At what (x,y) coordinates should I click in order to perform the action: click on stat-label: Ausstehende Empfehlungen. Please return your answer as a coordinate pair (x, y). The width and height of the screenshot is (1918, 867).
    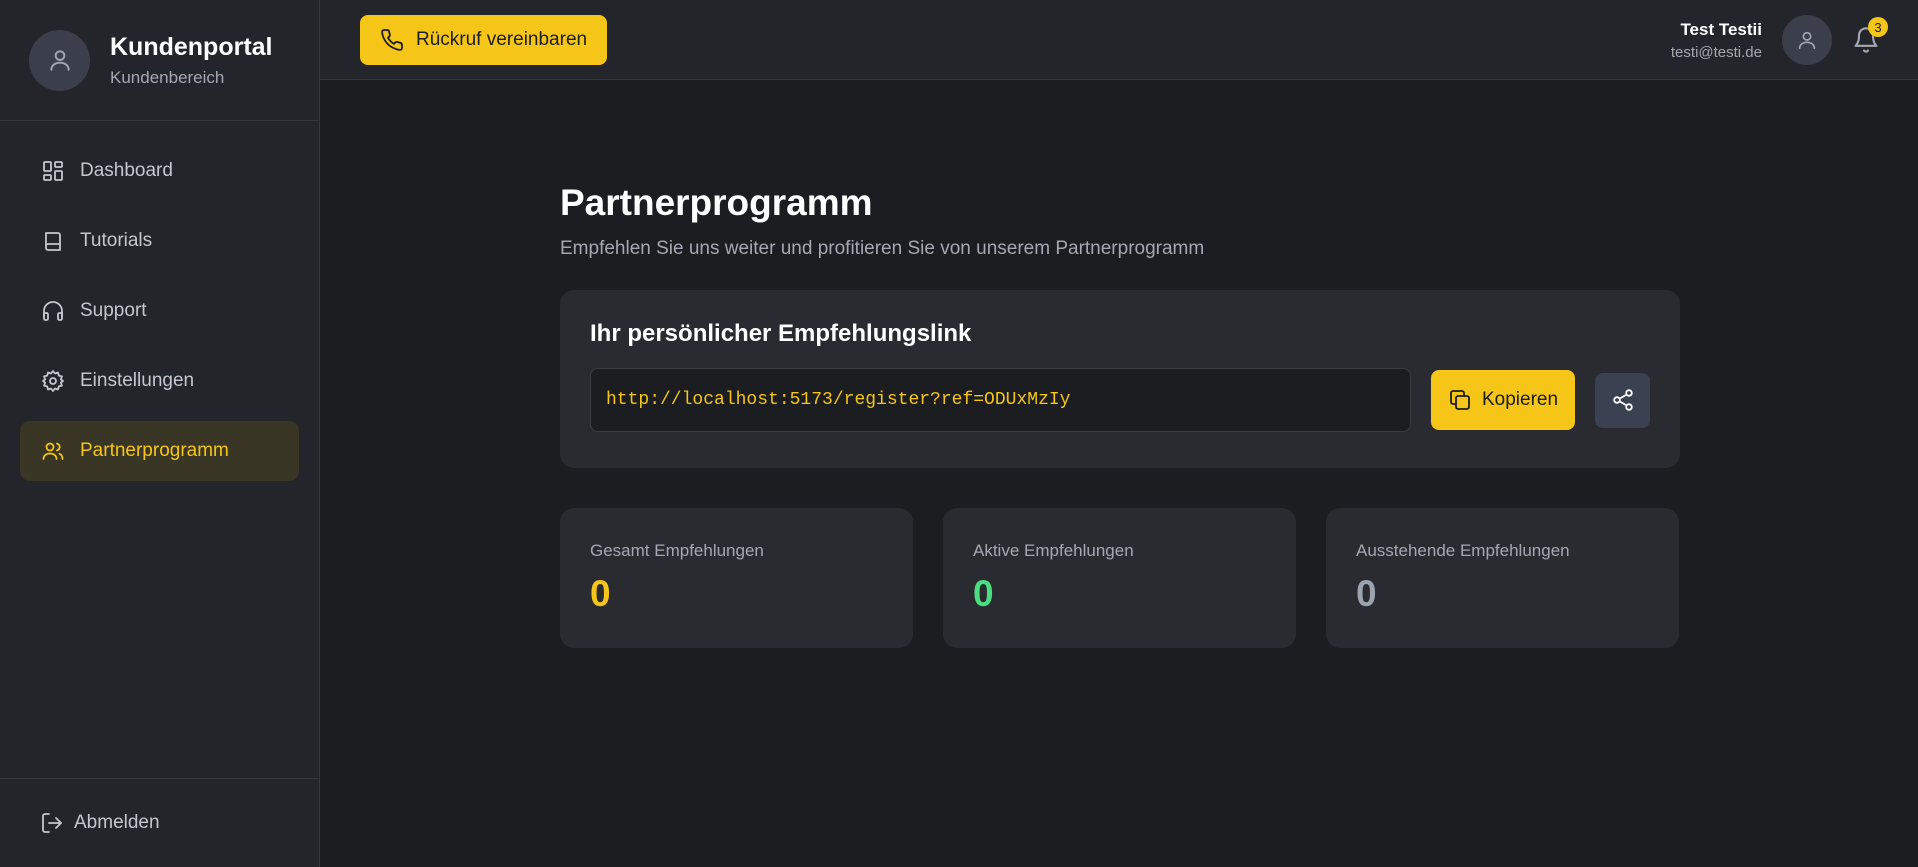
    Looking at the image, I should click on (1463, 550).